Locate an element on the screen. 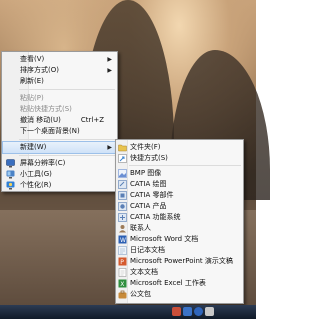  excel-icon: X is located at coordinates (122, 283).